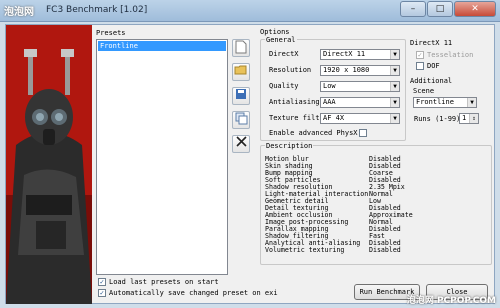 The height and width of the screenshot is (308, 500). I want to click on general-group-title: General, so click(281, 40).